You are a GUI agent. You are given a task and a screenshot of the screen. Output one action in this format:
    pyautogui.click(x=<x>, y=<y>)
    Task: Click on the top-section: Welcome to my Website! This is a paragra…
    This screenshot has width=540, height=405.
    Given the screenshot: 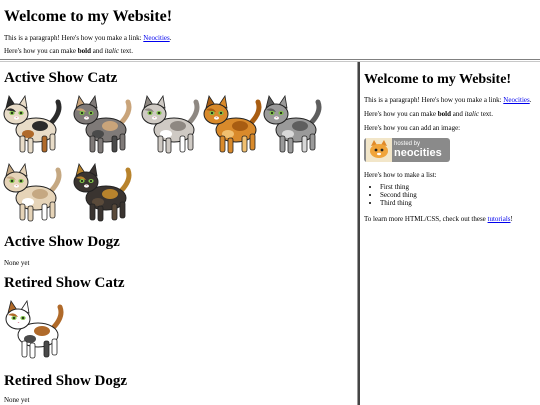 What is the action you would take?
    pyautogui.click(x=270, y=29)
    